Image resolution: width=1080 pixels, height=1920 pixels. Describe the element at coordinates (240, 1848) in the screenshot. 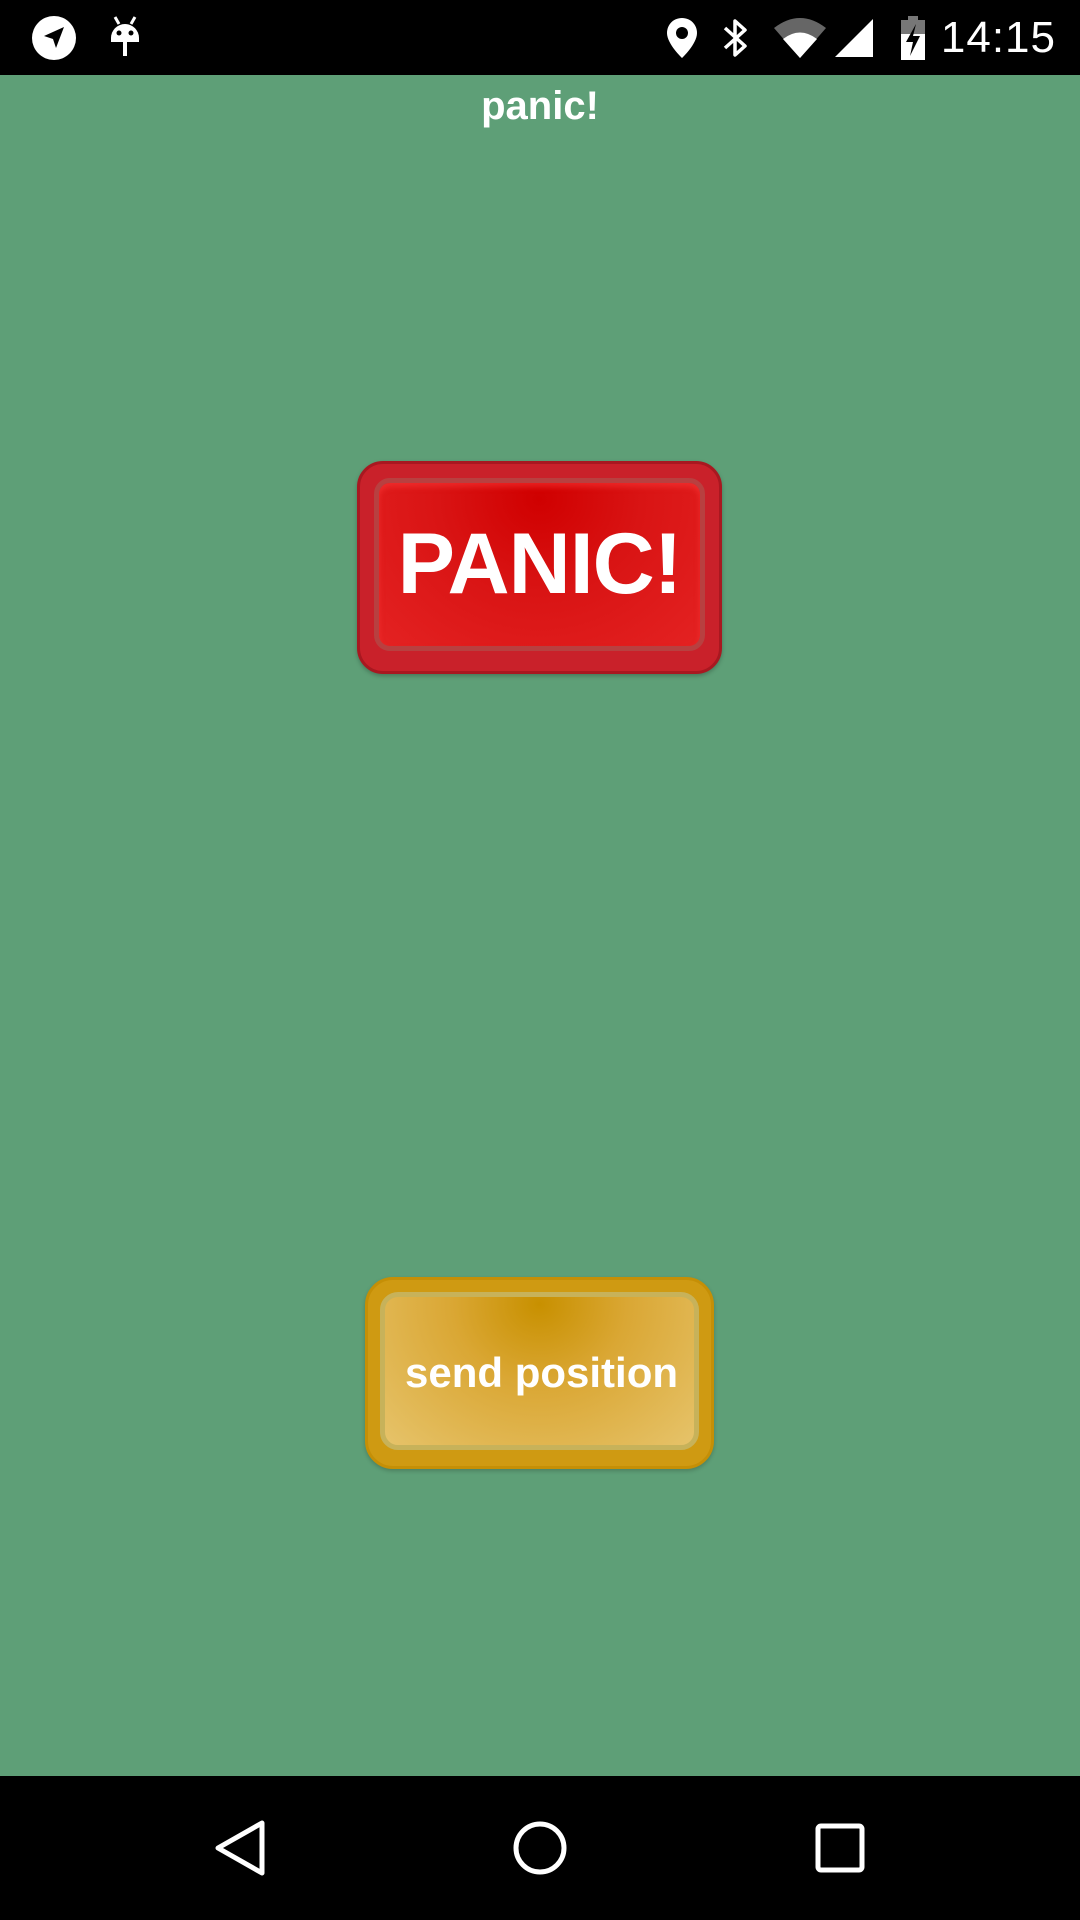

I see `back-icon` at that location.